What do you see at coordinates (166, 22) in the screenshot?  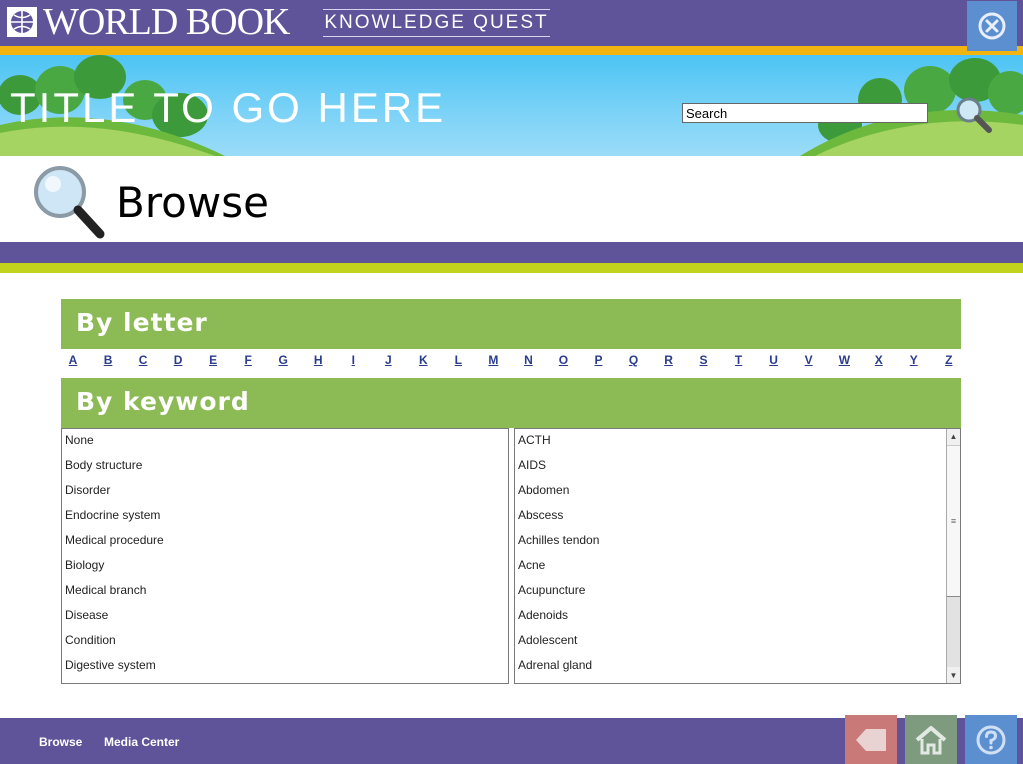 I see `brand-logo-text: WORLD BOOK` at bounding box center [166, 22].